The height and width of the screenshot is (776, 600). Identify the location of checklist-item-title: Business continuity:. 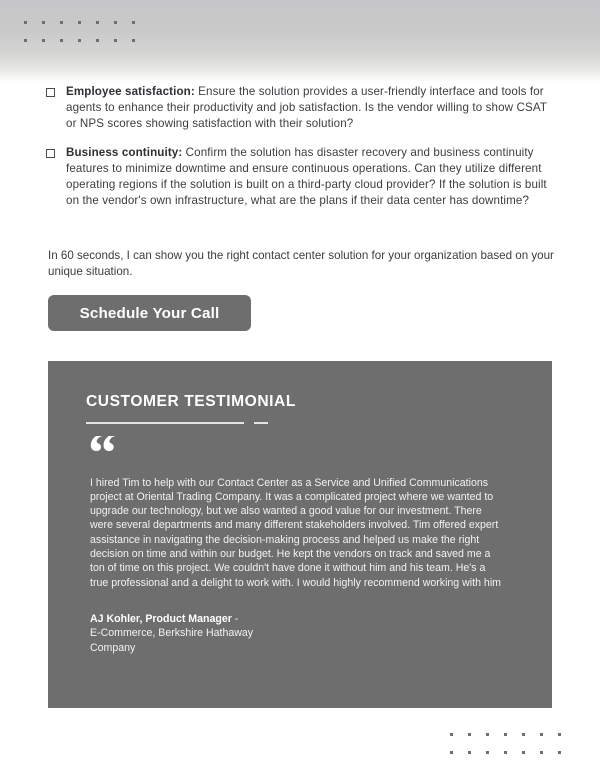
(124, 152).